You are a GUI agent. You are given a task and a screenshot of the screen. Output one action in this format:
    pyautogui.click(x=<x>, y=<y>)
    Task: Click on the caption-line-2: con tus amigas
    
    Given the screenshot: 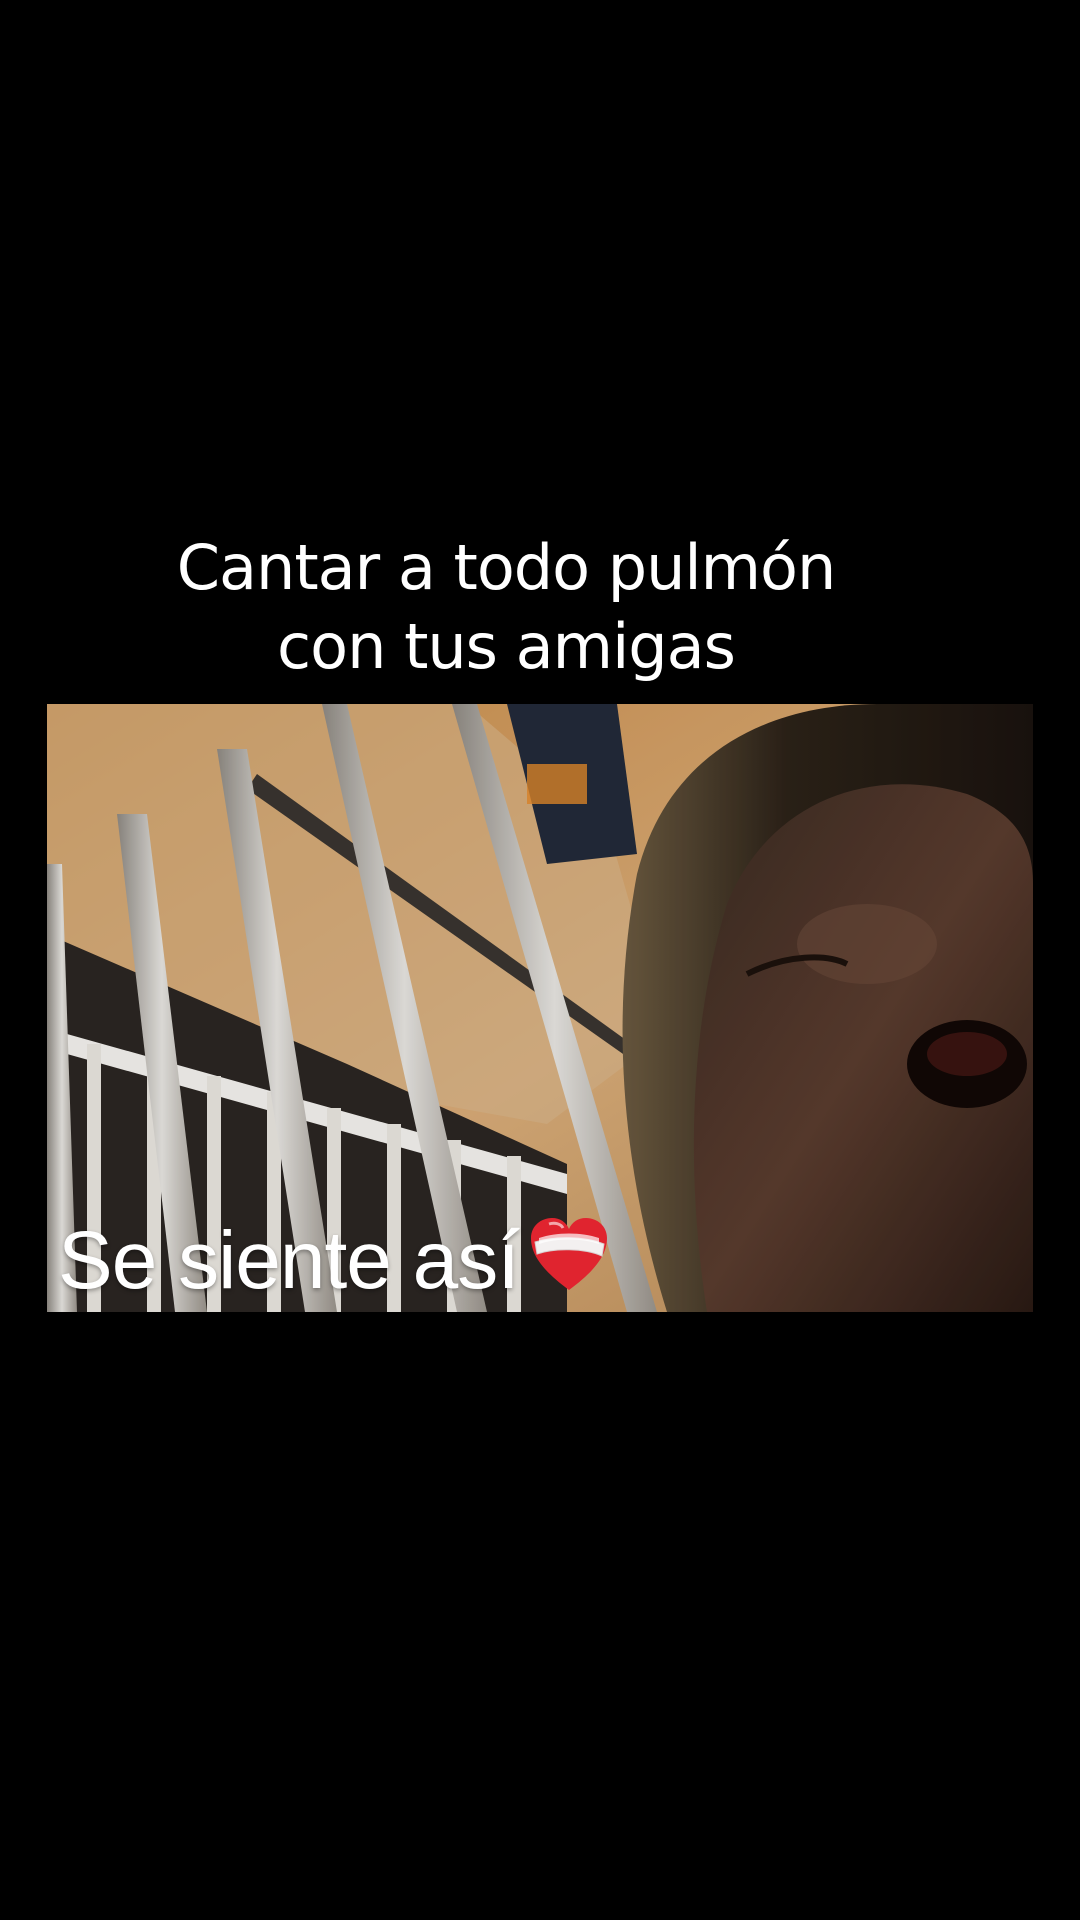 What is the action you would take?
    pyautogui.click(x=506, y=646)
    